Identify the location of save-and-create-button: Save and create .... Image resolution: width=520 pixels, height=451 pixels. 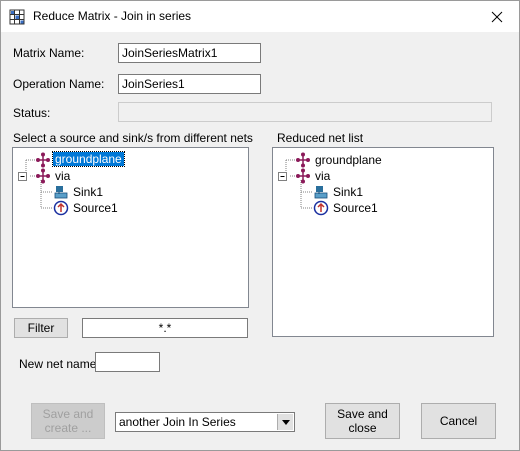
(68, 421).